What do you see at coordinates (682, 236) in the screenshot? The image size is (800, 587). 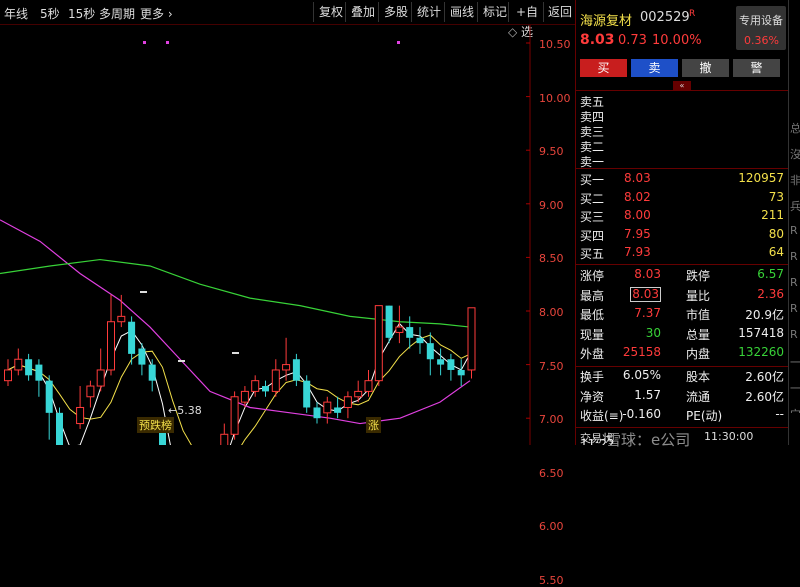 I see `bid-row: 买四 7.95 80` at bounding box center [682, 236].